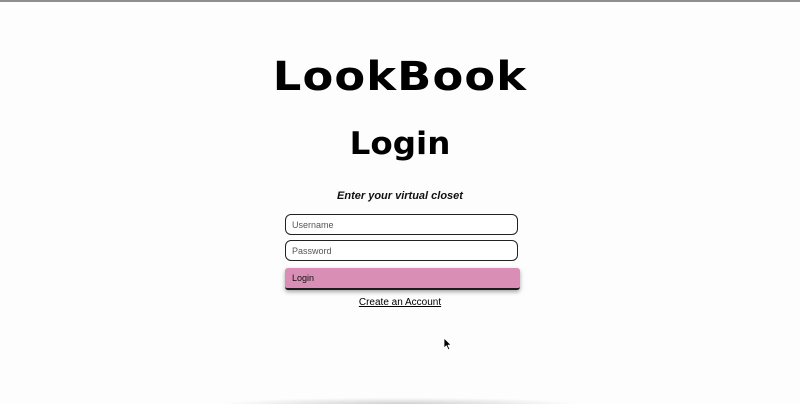 Image resolution: width=800 pixels, height=404 pixels. I want to click on create-account-link: Create an Account, so click(400, 302).